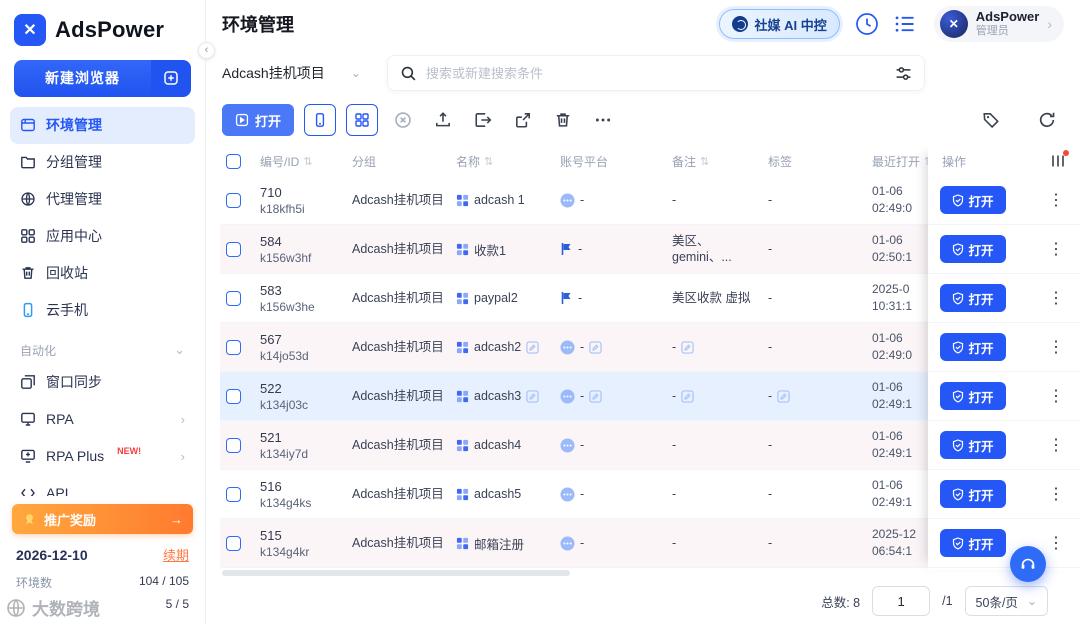 This screenshot has width=1080, height=624. Describe the element at coordinates (102, 456) in the screenshot. I see `sidebar-item-rpa-plus: RPA Plus NEW! ›` at that location.